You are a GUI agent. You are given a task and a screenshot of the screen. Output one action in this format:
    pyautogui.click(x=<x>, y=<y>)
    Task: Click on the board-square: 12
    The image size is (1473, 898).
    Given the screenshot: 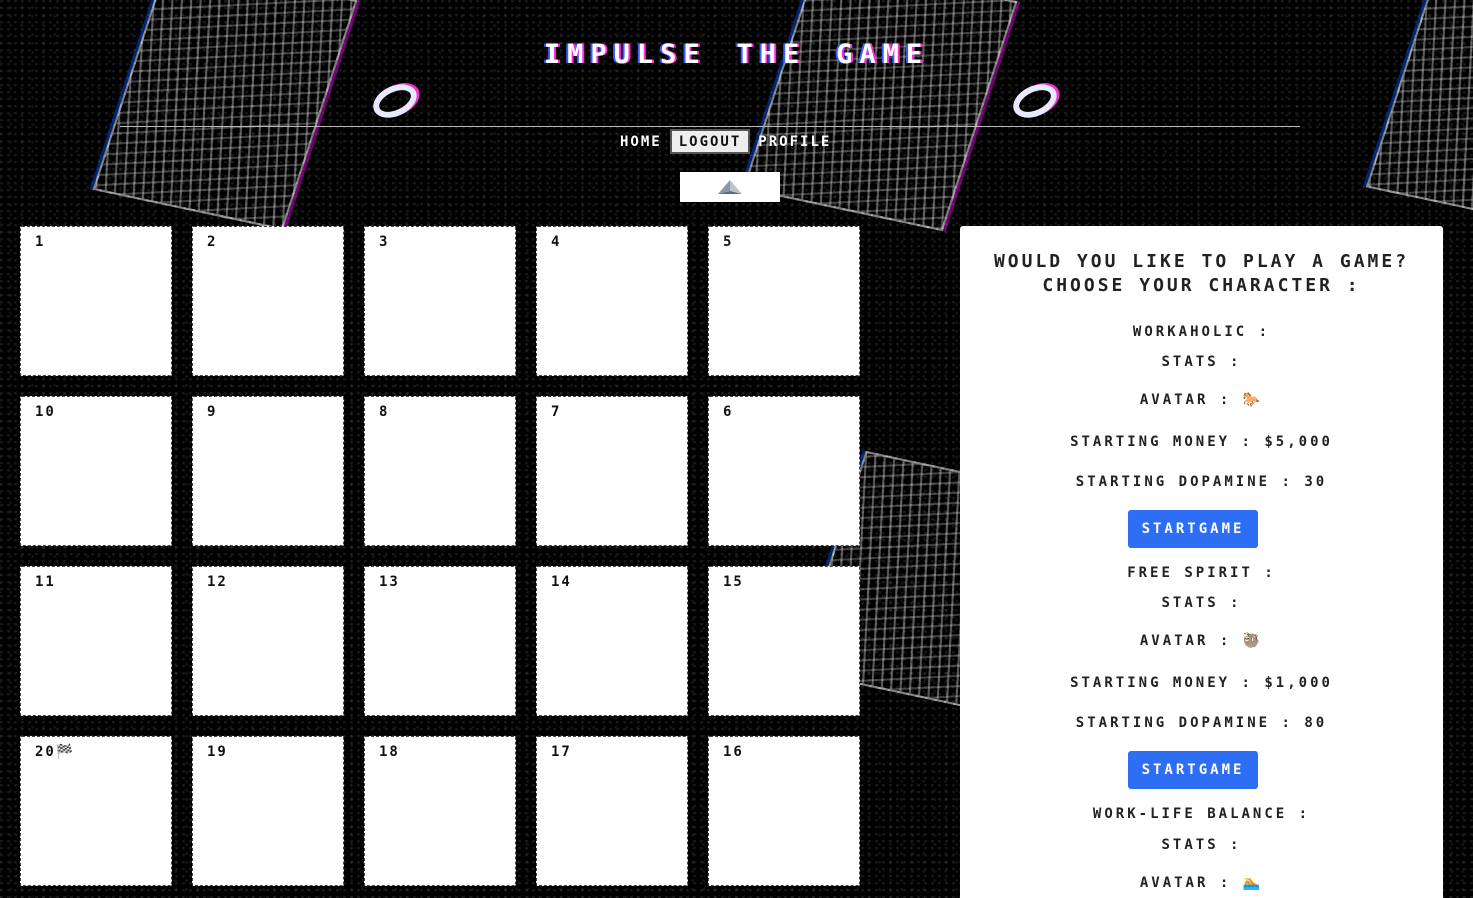 What is the action you would take?
    pyautogui.click(x=268, y=641)
    